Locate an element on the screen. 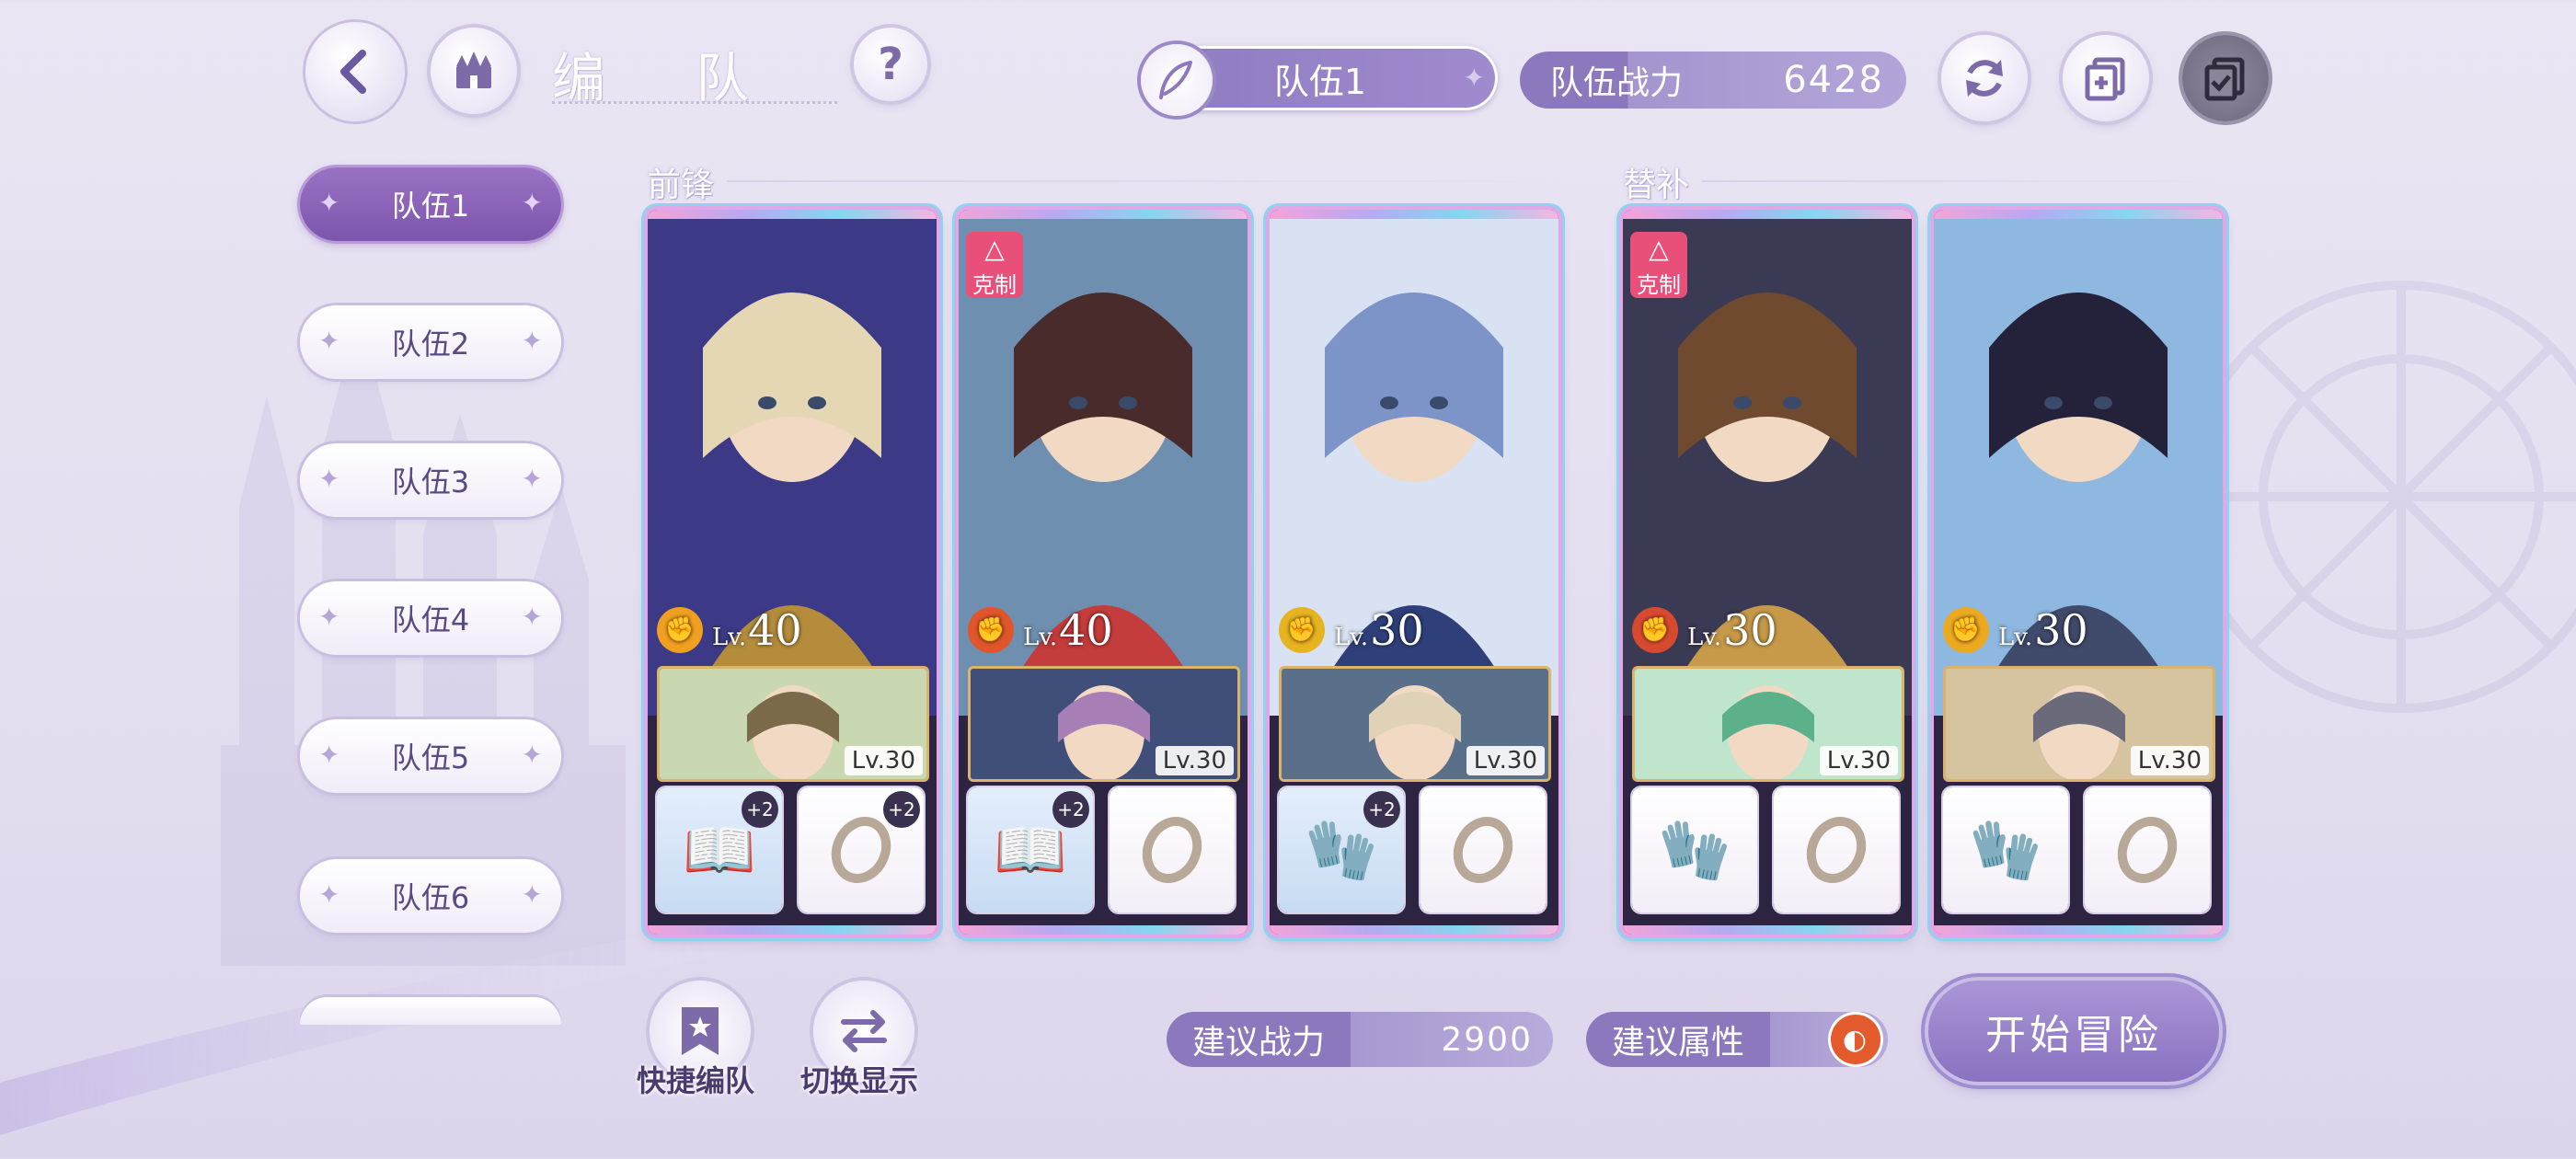 The width and height of the screenshot is (2576, 1159). team-tab-4: ✦ 队伍4 ✦ is located at coordinates (430, 618).